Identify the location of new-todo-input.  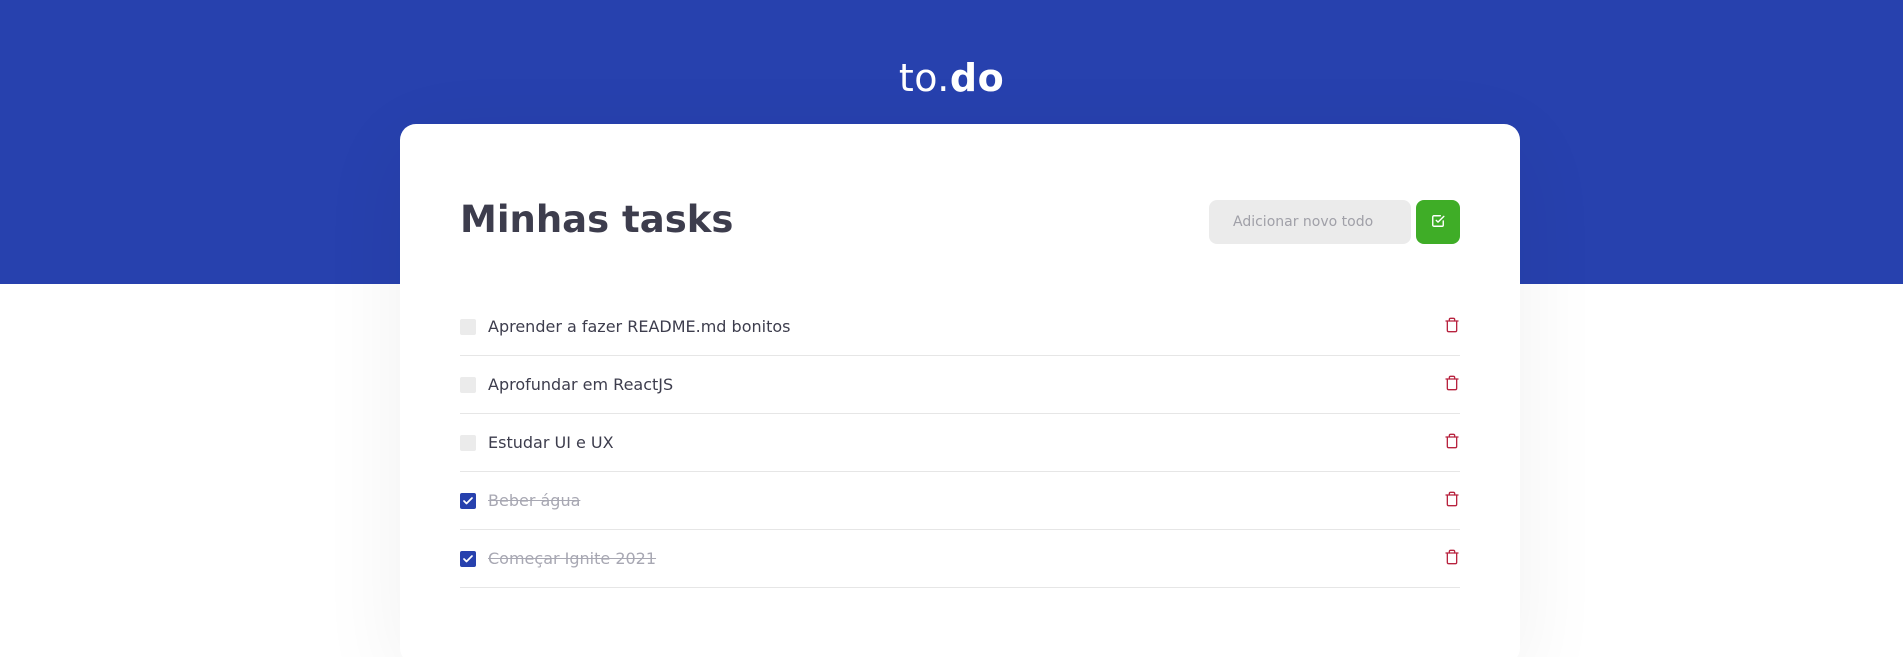
(1310, 222).